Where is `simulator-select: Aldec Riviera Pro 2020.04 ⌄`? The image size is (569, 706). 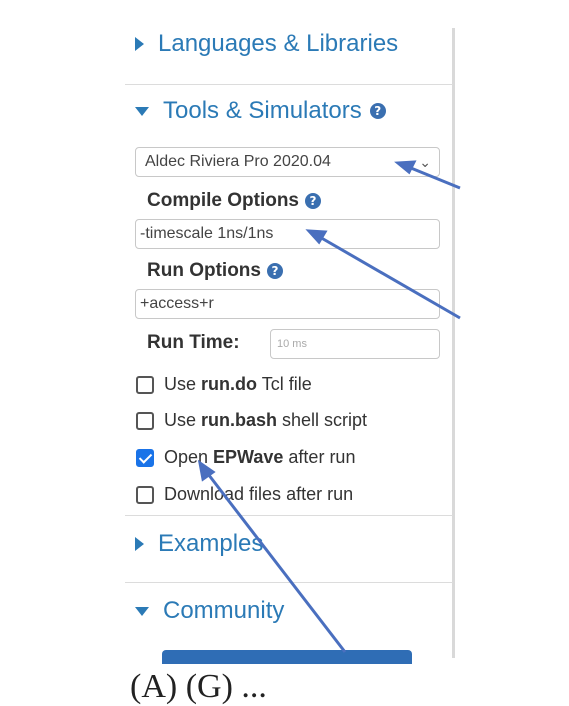 simulator-select: Aldec Riviera Pro 2020.04 ⌄ is located at coordinates (287, 162).